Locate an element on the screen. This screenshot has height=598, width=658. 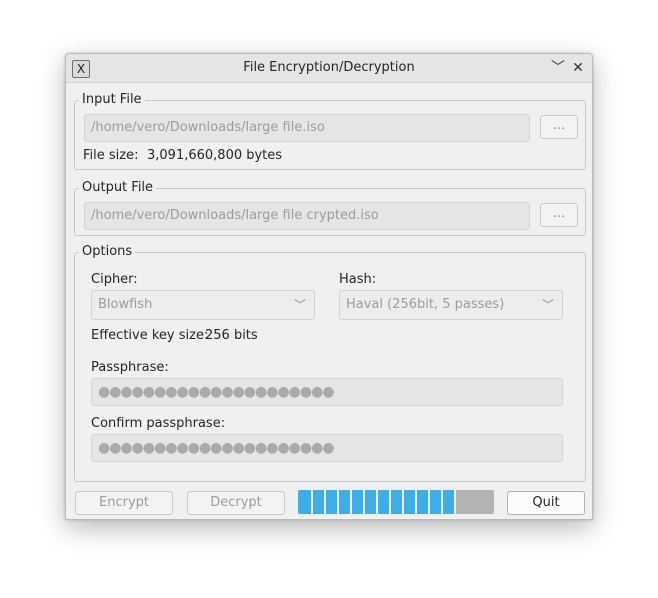
file-size-value: 3,091,660,800 bytes is located at coordinates (215, 155).